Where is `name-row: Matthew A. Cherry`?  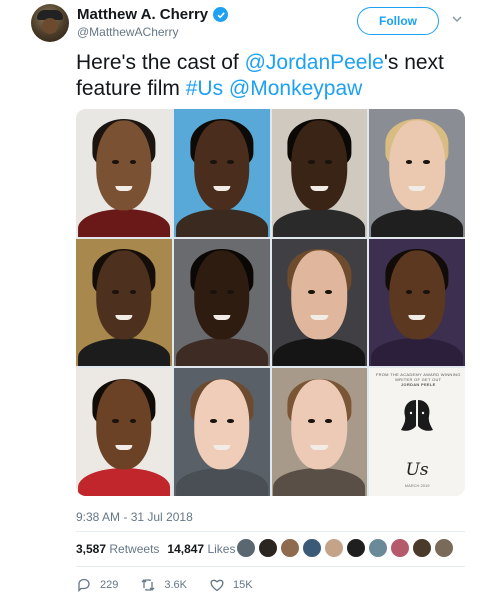 name-row: Matthew A. Cherry is located at coordinates (153, 14).